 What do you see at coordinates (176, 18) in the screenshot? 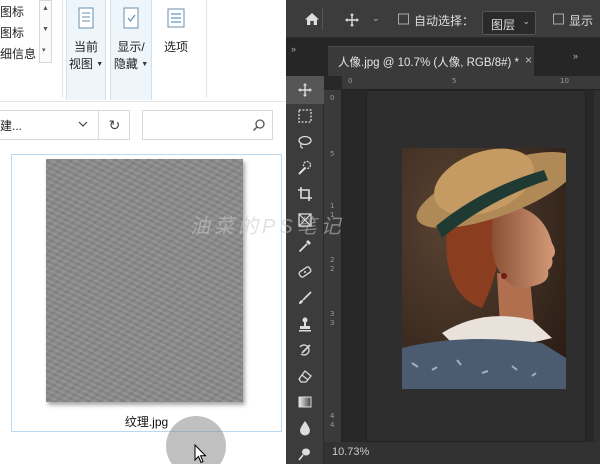
I see `options-icon` at bounding box center [176, 18].